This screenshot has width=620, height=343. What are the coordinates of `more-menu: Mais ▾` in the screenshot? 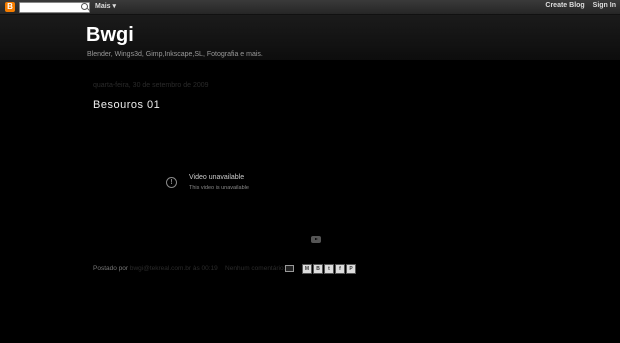 It's located at (105, 6).